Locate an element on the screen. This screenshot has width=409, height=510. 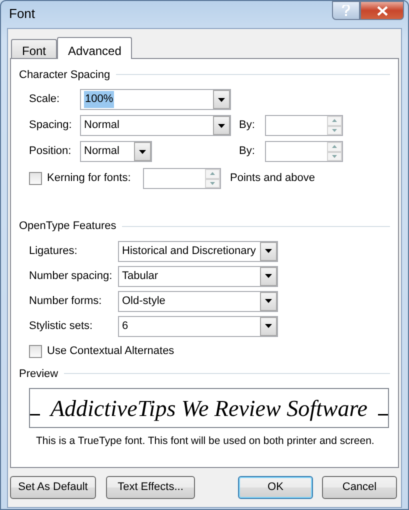
field-value: 100% is located at coordinates (99, 99).